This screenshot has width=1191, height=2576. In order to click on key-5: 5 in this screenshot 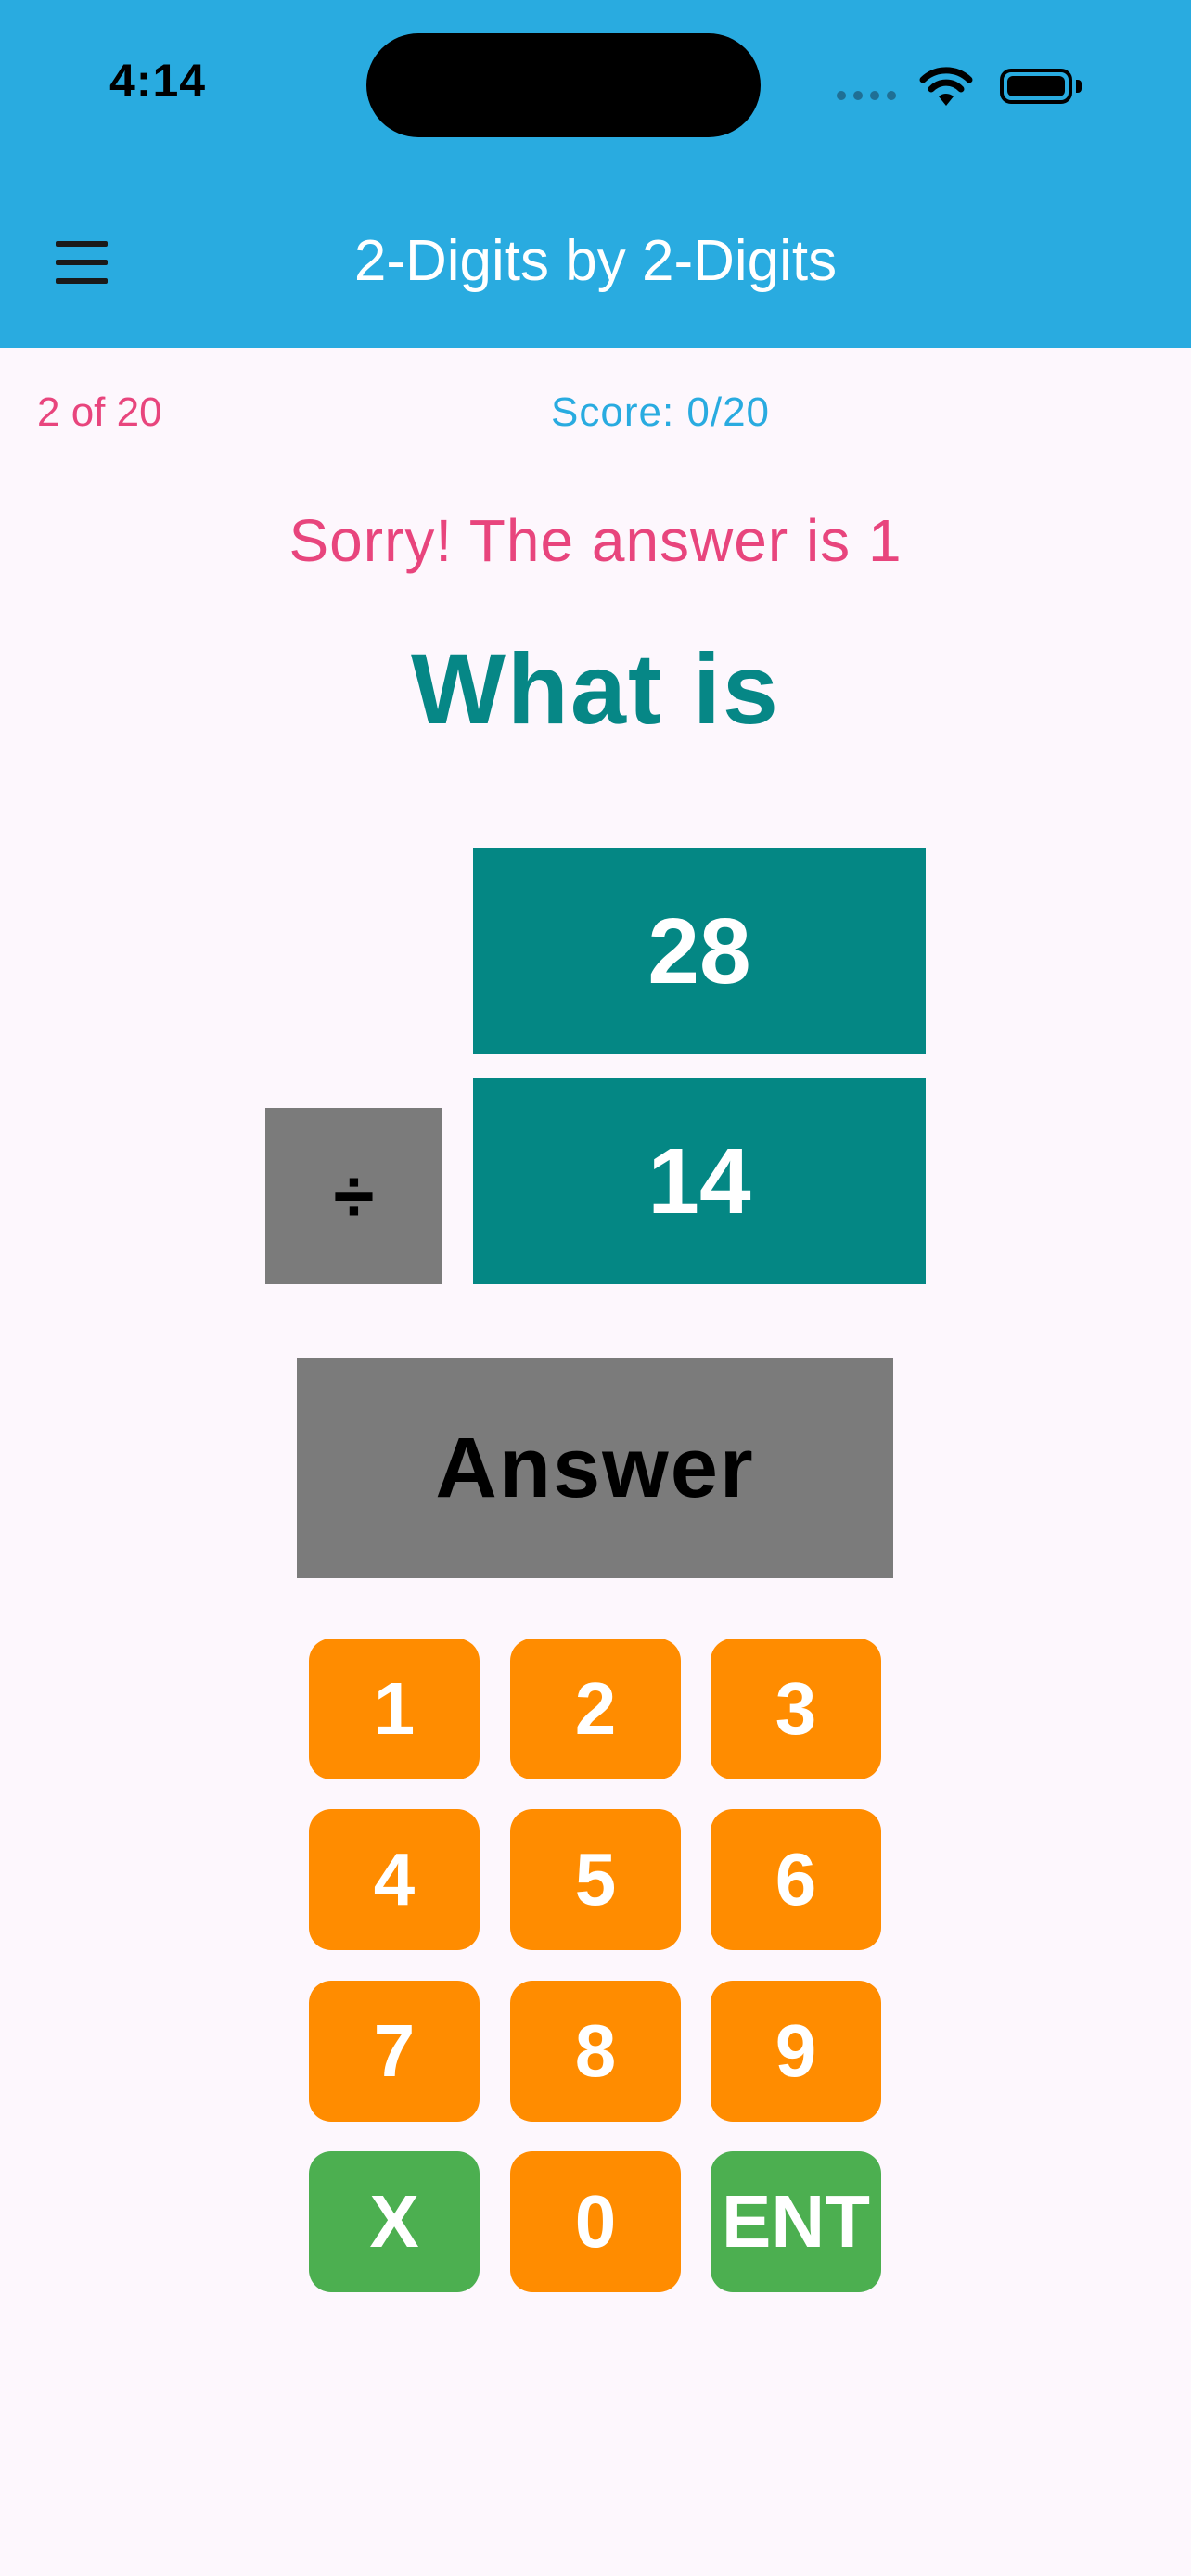, I will do `click(595, 1880)`.